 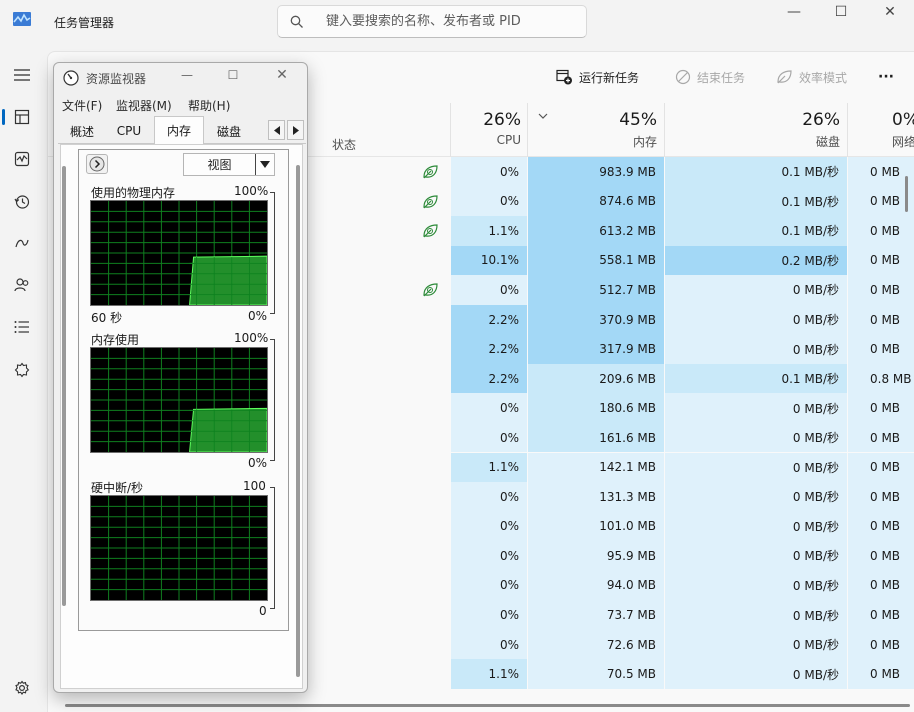 I want to click on column-header-memory: 45% 内存, so click(x=592, y=130).